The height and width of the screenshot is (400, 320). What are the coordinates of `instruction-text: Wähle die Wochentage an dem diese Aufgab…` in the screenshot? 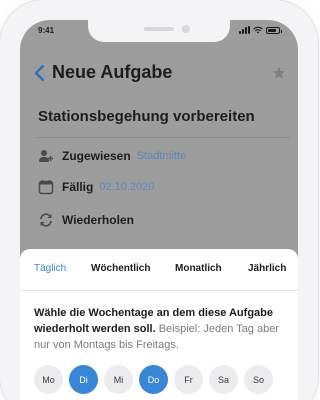 It's located at (159, 329).